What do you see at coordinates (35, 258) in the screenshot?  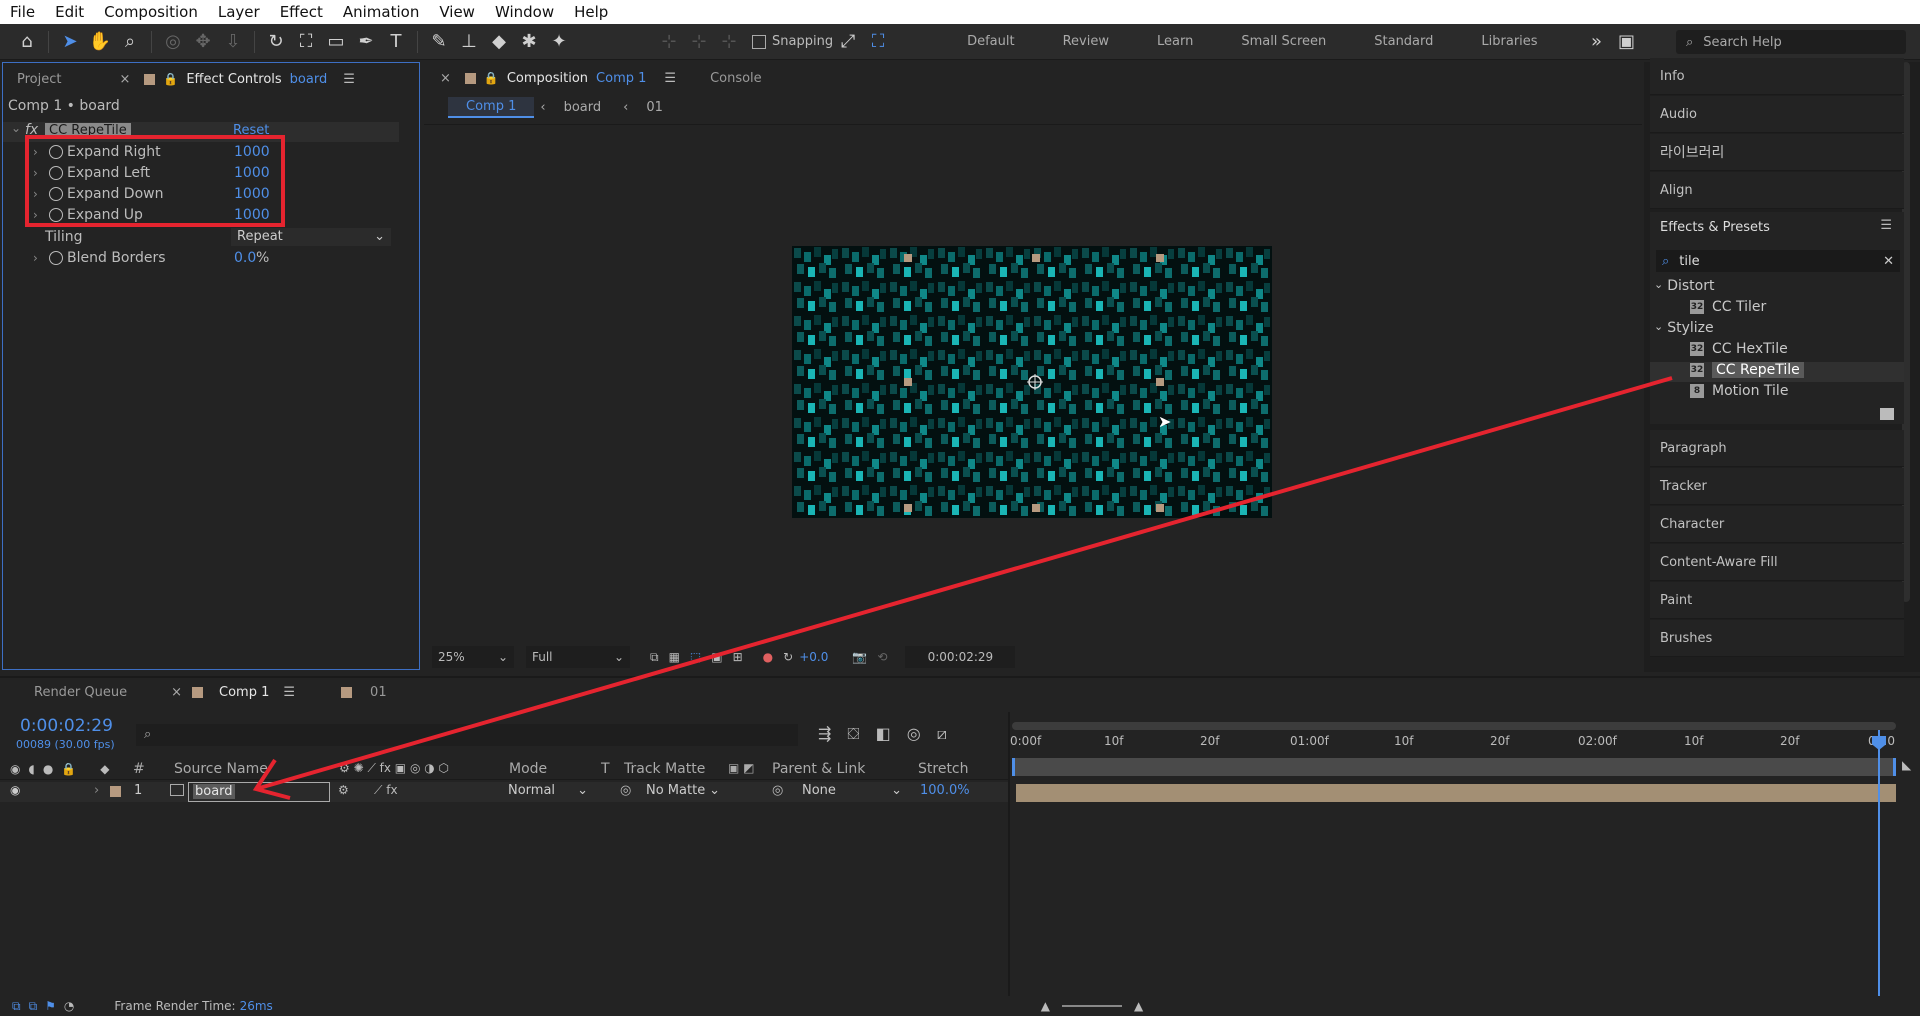 I see `chevron-right-icon: ›` at bounding box center [35, 258].